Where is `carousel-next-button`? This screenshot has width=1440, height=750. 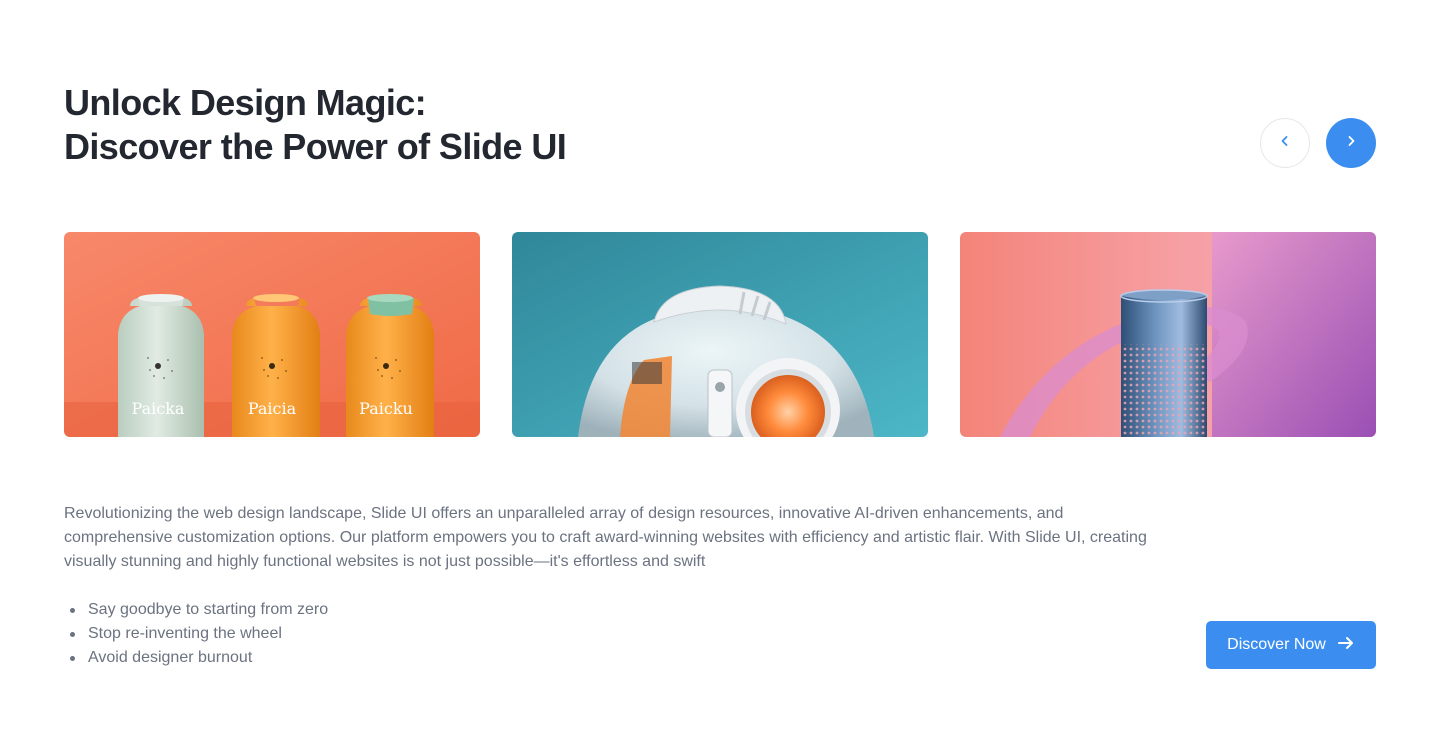 carousel-next-button is located at coordinates (1351, 143).